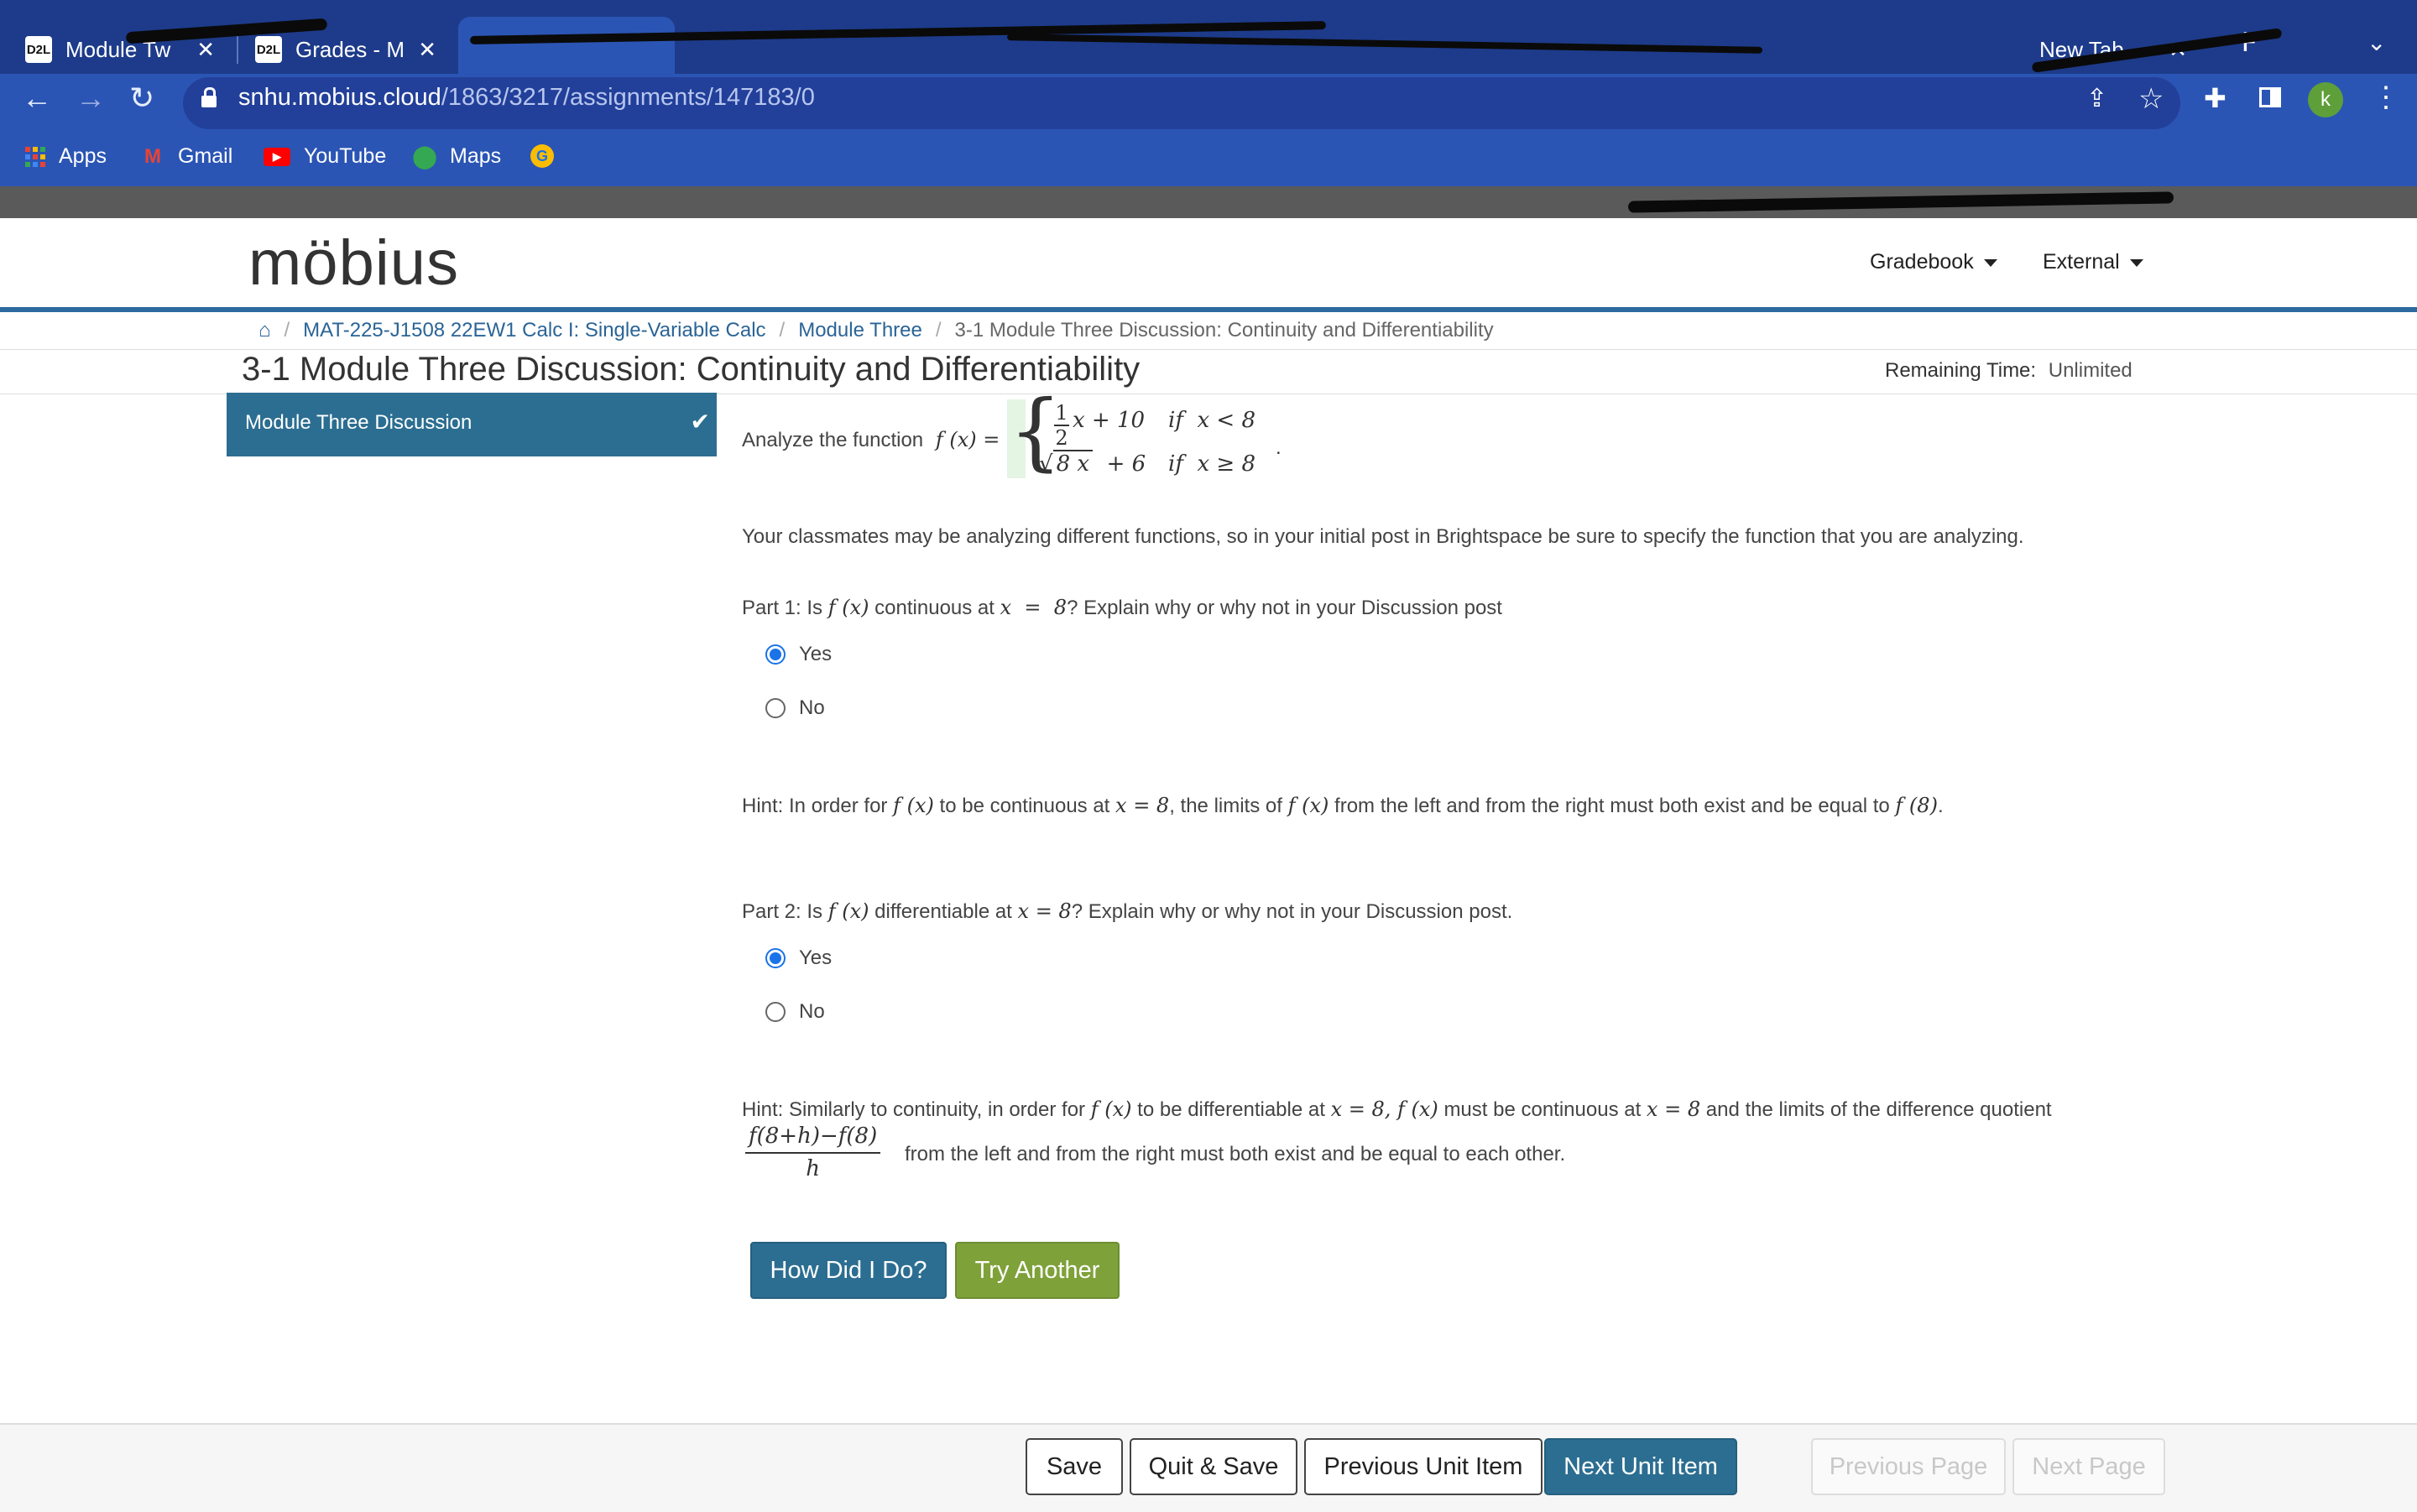 The width and height of the screenshot is (2417, 1512). Describe the element at coordinates (815, 958) in the screenshot. I see `part2-yes-label: Yes` at that location.